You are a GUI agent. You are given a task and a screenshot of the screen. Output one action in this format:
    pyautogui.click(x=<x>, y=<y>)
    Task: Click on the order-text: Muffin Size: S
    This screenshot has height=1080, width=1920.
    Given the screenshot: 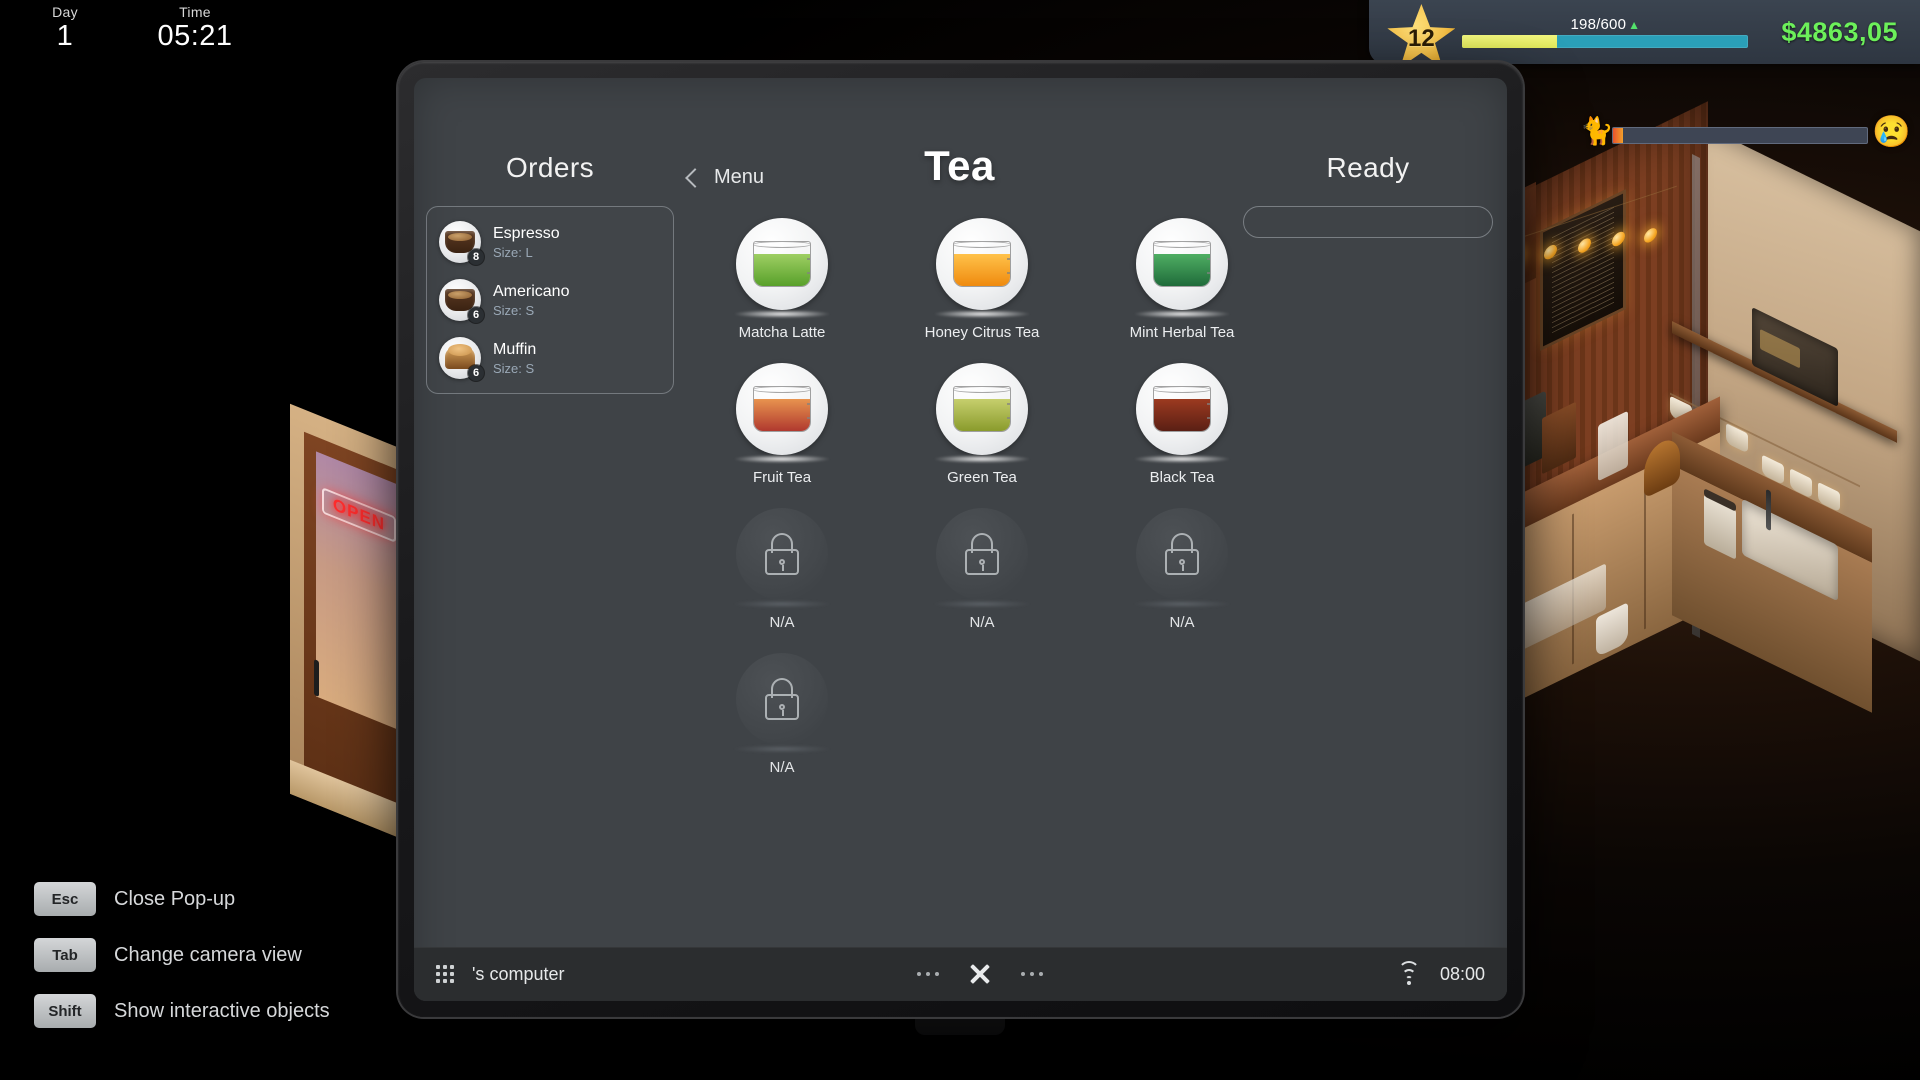 What is the action you would take?
    pyautogui.click(x=514, y=358)
    